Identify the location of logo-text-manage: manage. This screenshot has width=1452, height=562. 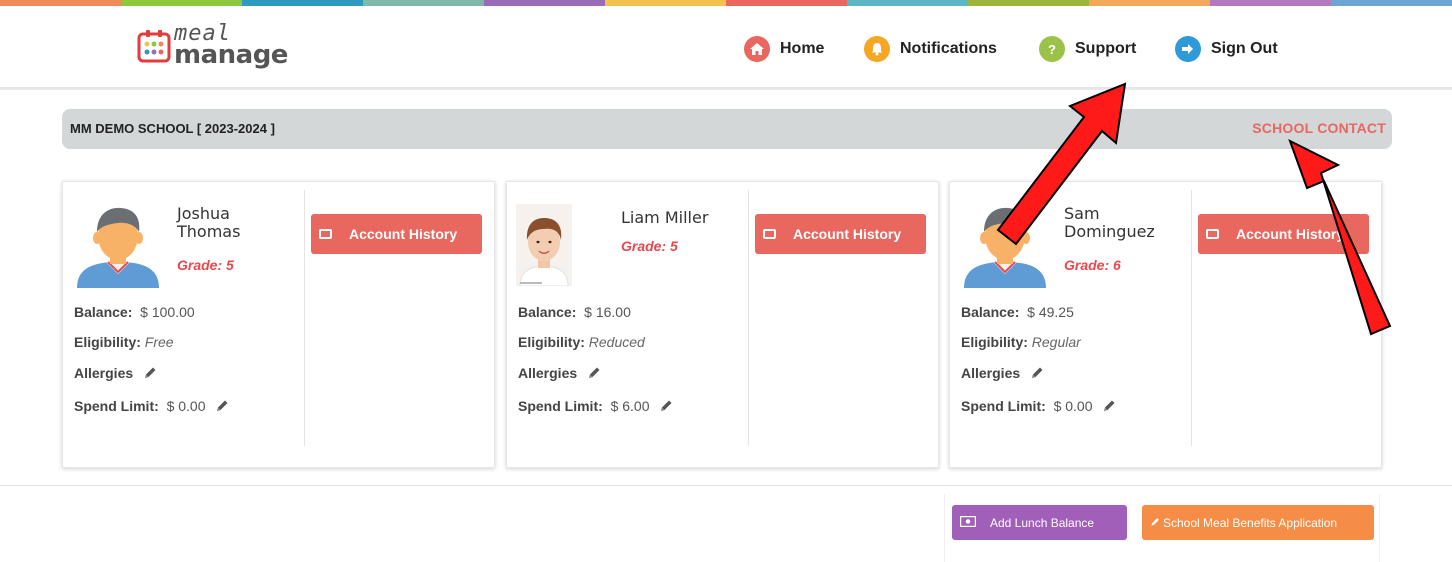
(231, 54).